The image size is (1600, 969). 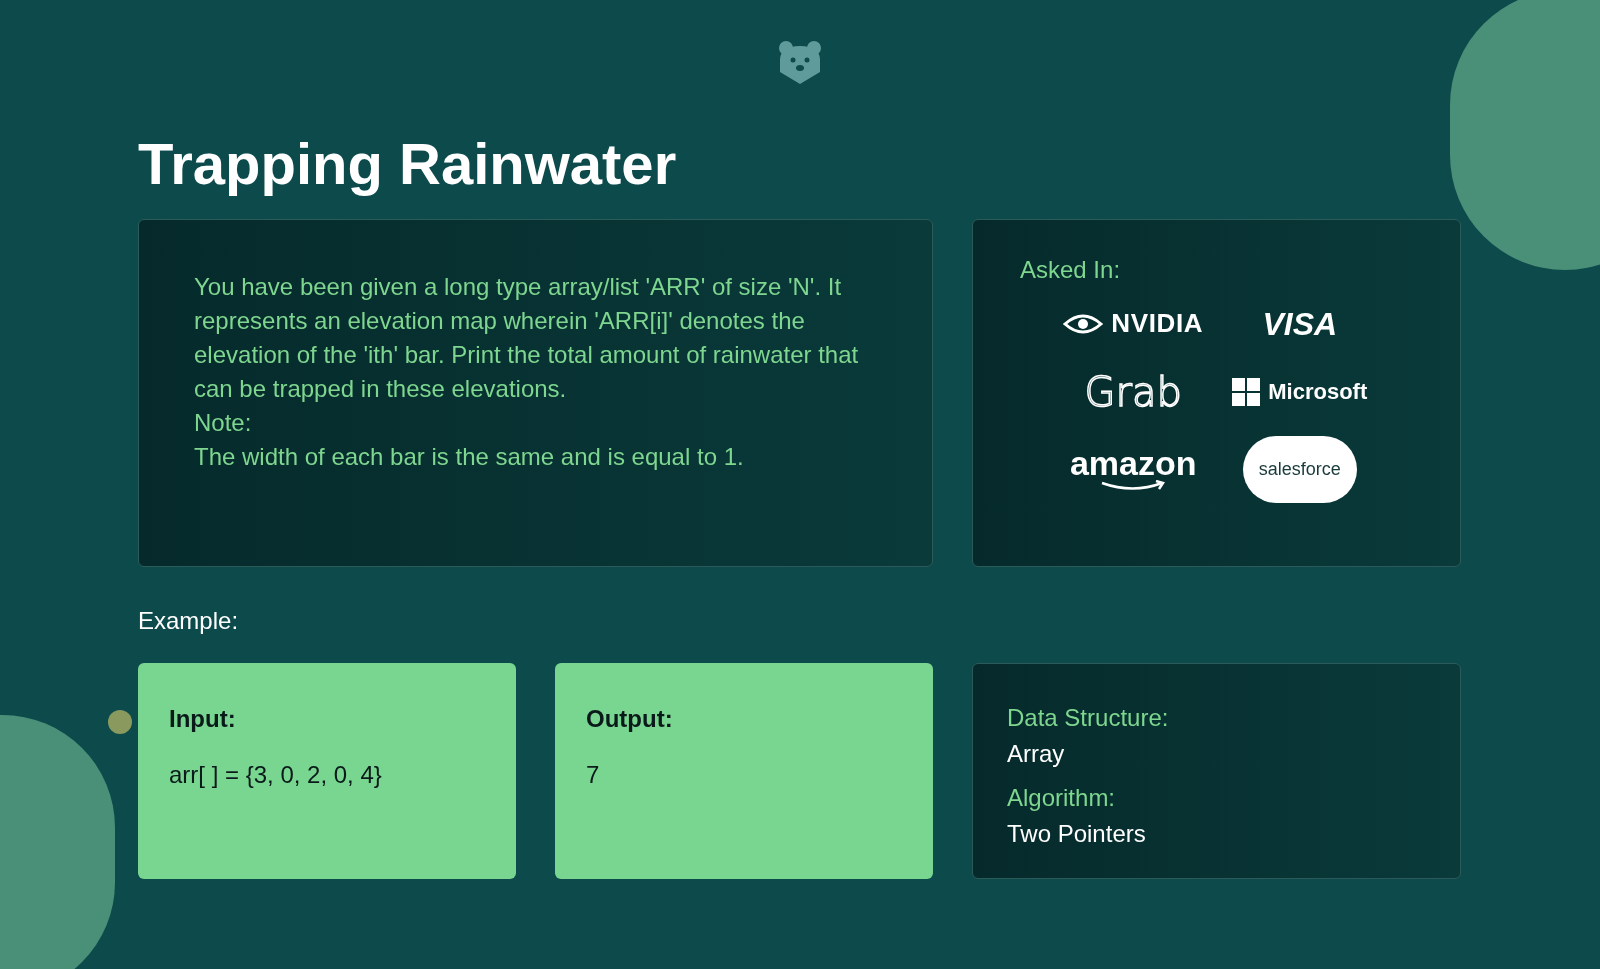 I want to click on example-label-text: Input:, so click(x=203, y=718).